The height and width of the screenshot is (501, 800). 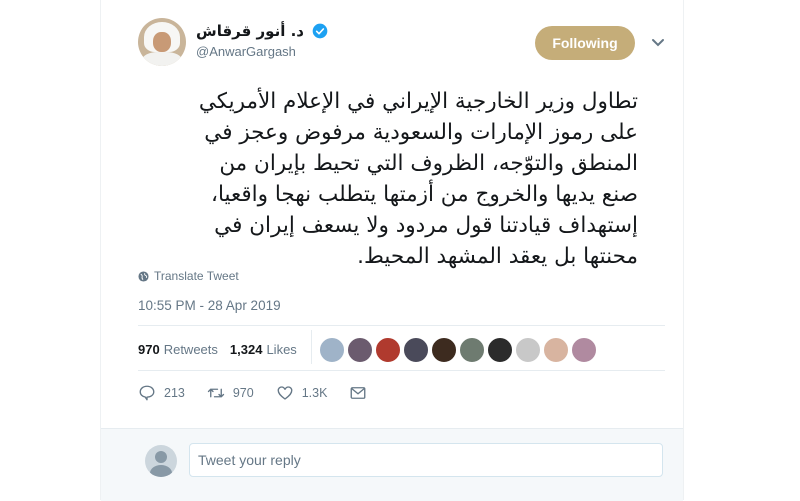 I want to click on translate-tweet-link: Translate Tweet, so click(x=188, y=276).